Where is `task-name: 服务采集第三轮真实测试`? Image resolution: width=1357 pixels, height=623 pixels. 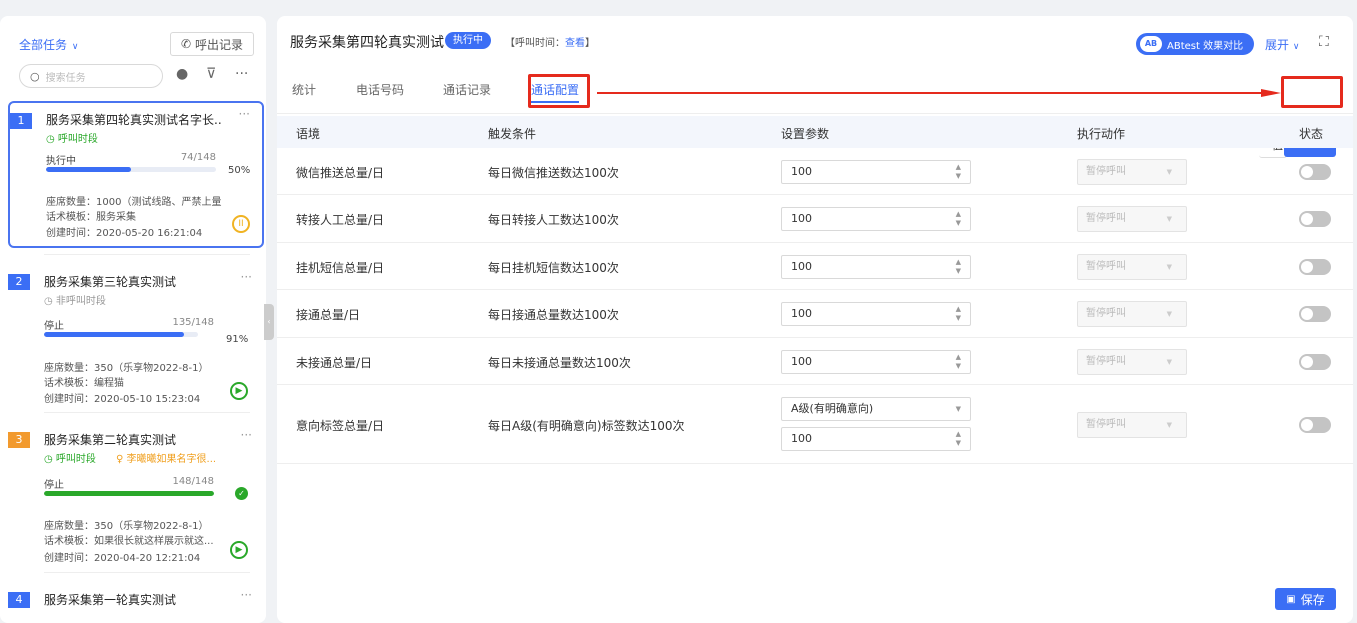
task-name: 服务采集第三轮真实测试 is located at coordinates (110, 282).